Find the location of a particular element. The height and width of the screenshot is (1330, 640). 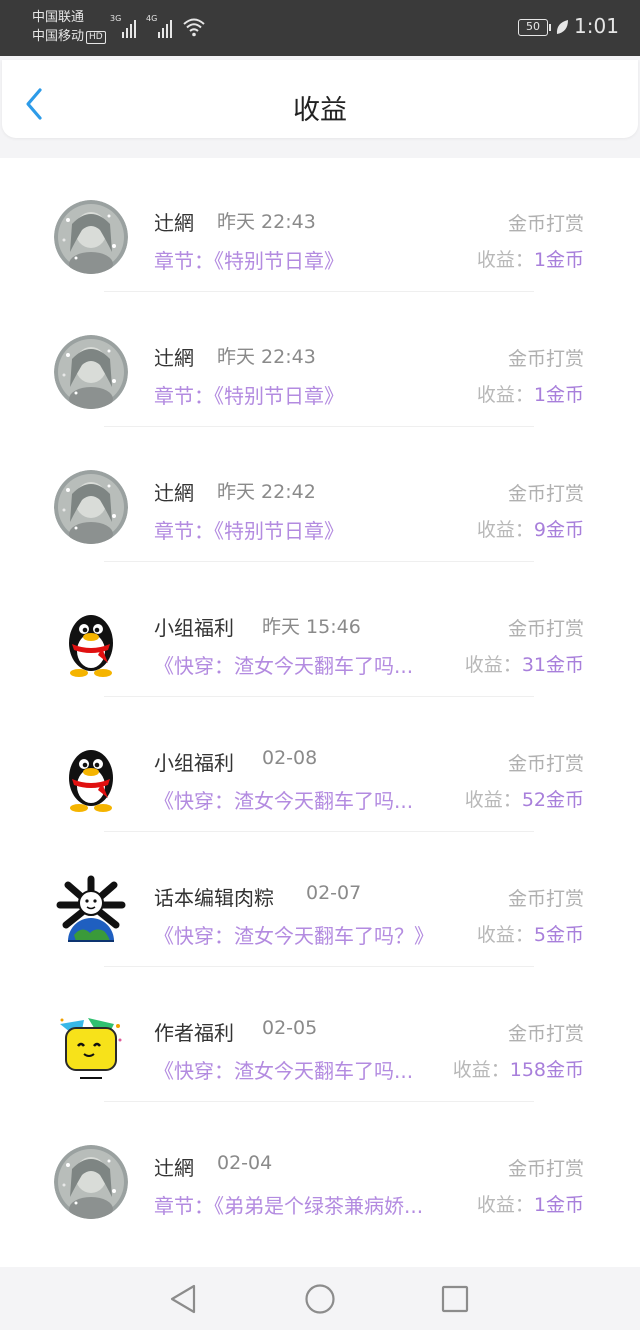

income-amount: 收益：52金币 is located at coordinates (524, 798).